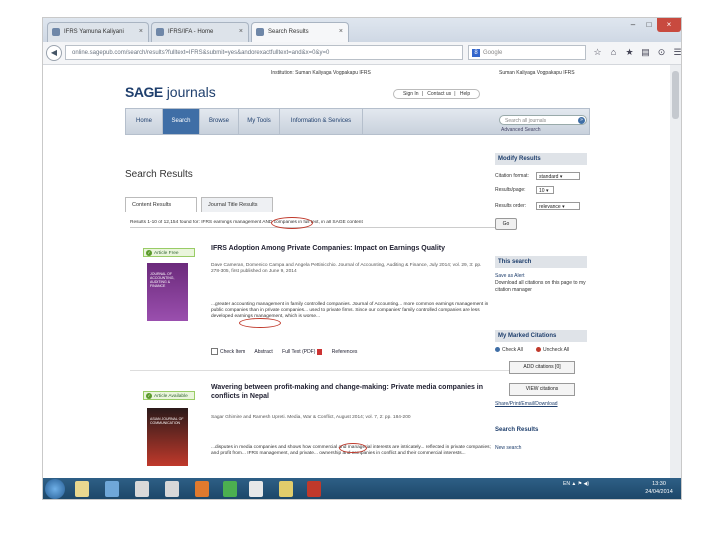  What do you see at coordinates (675, 95) in the screenshot?
I see `scrollbar-thumb` at bounding box center [675, 95].